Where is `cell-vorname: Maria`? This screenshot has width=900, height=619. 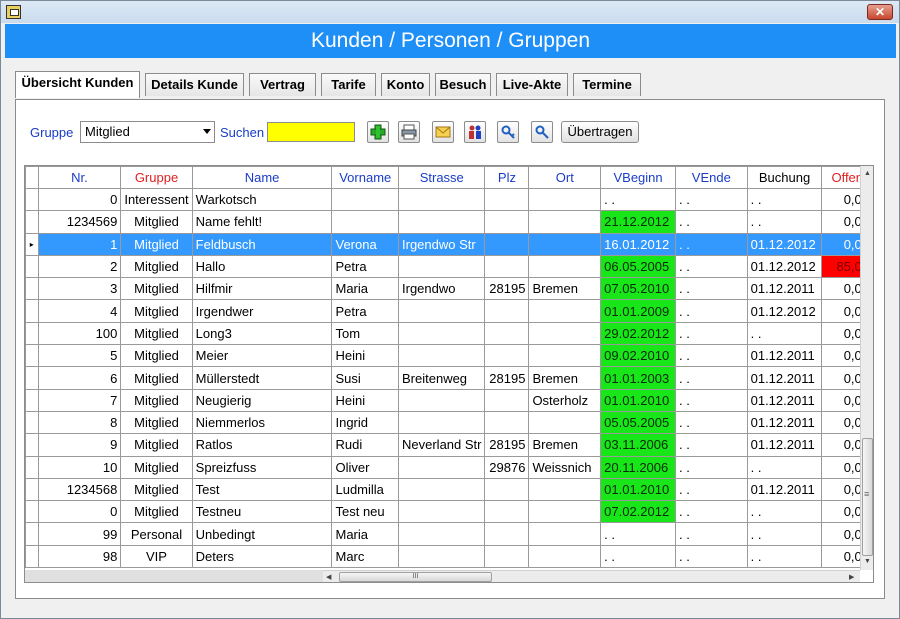
cell-vorname: Maria is located at coordinates (365, 534).